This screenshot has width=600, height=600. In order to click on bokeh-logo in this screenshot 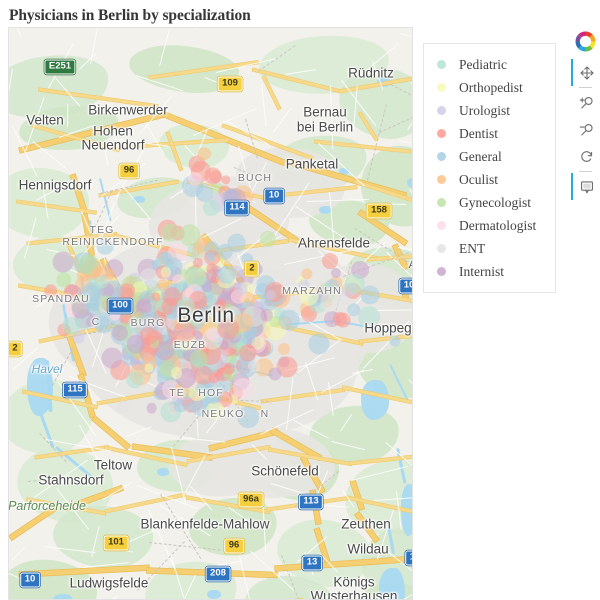, I will do `click(585, 41)`.